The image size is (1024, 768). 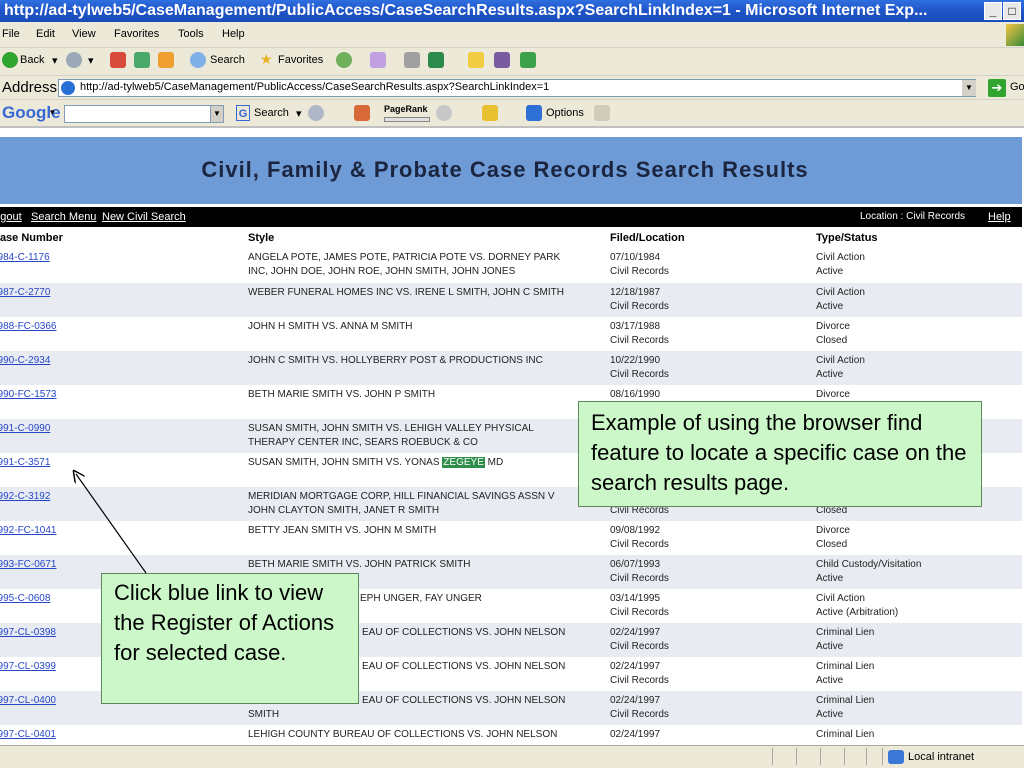 I want to click on case-status: Active, so click(x=830, y=578).